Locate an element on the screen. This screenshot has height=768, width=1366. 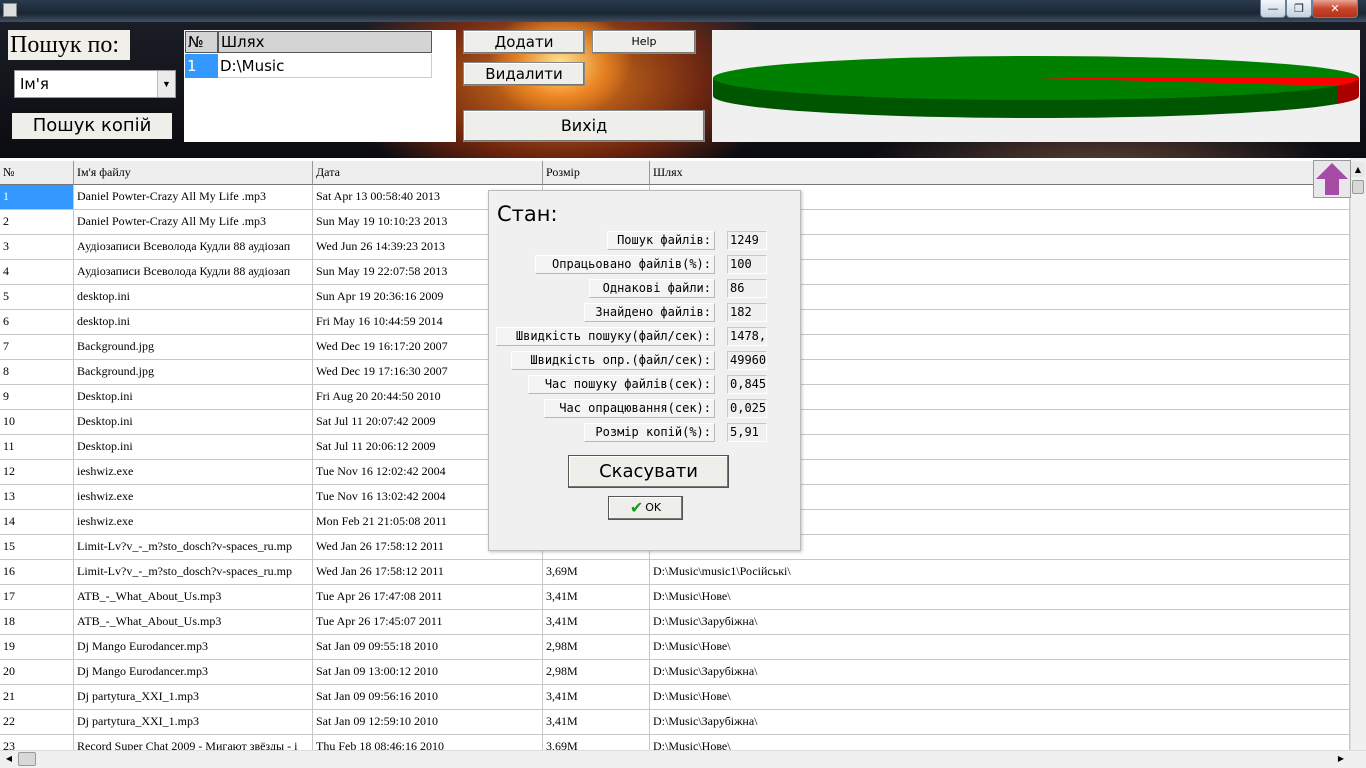
column-header-size: Розмір is located at coordinates (596, 173).